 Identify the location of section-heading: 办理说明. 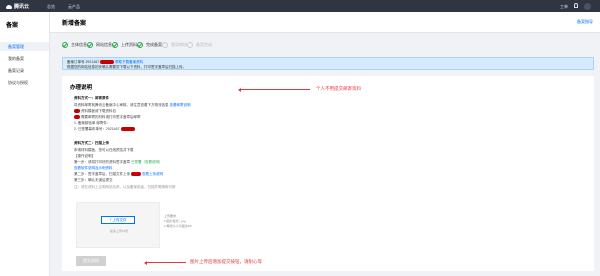
(81, 88).